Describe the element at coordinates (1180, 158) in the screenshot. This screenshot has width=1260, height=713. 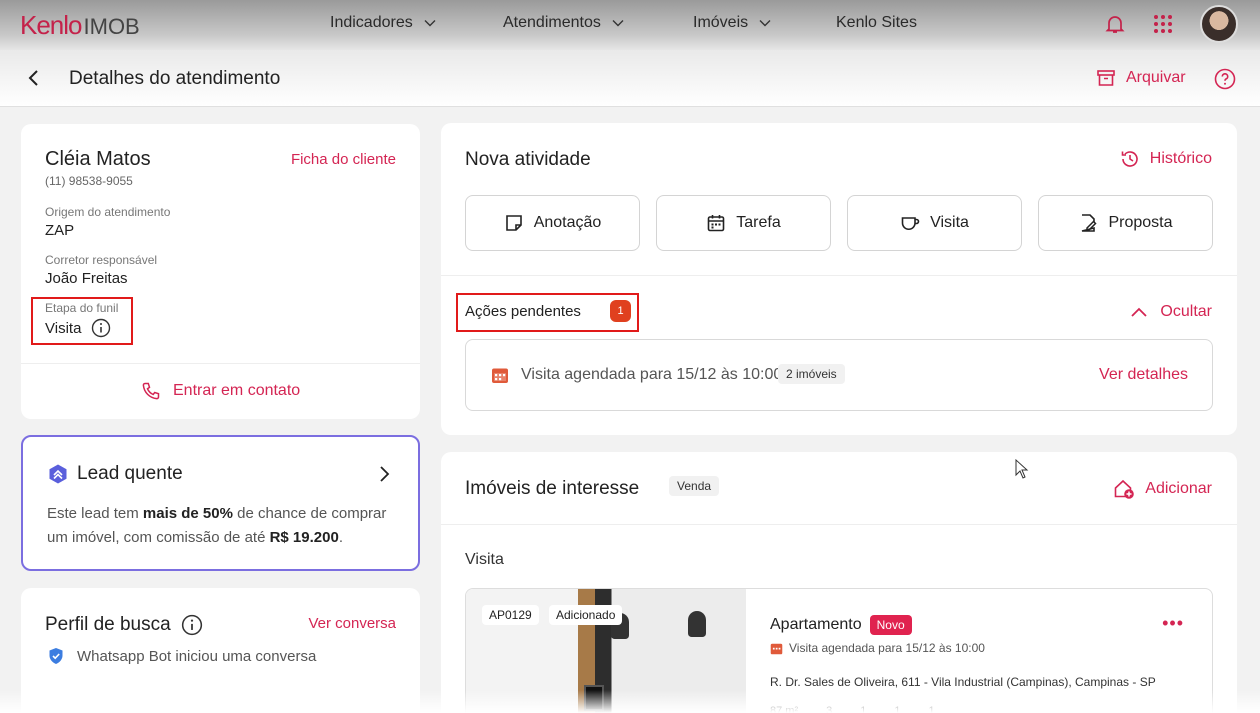
I see `historico-label: Histórico` at that location.